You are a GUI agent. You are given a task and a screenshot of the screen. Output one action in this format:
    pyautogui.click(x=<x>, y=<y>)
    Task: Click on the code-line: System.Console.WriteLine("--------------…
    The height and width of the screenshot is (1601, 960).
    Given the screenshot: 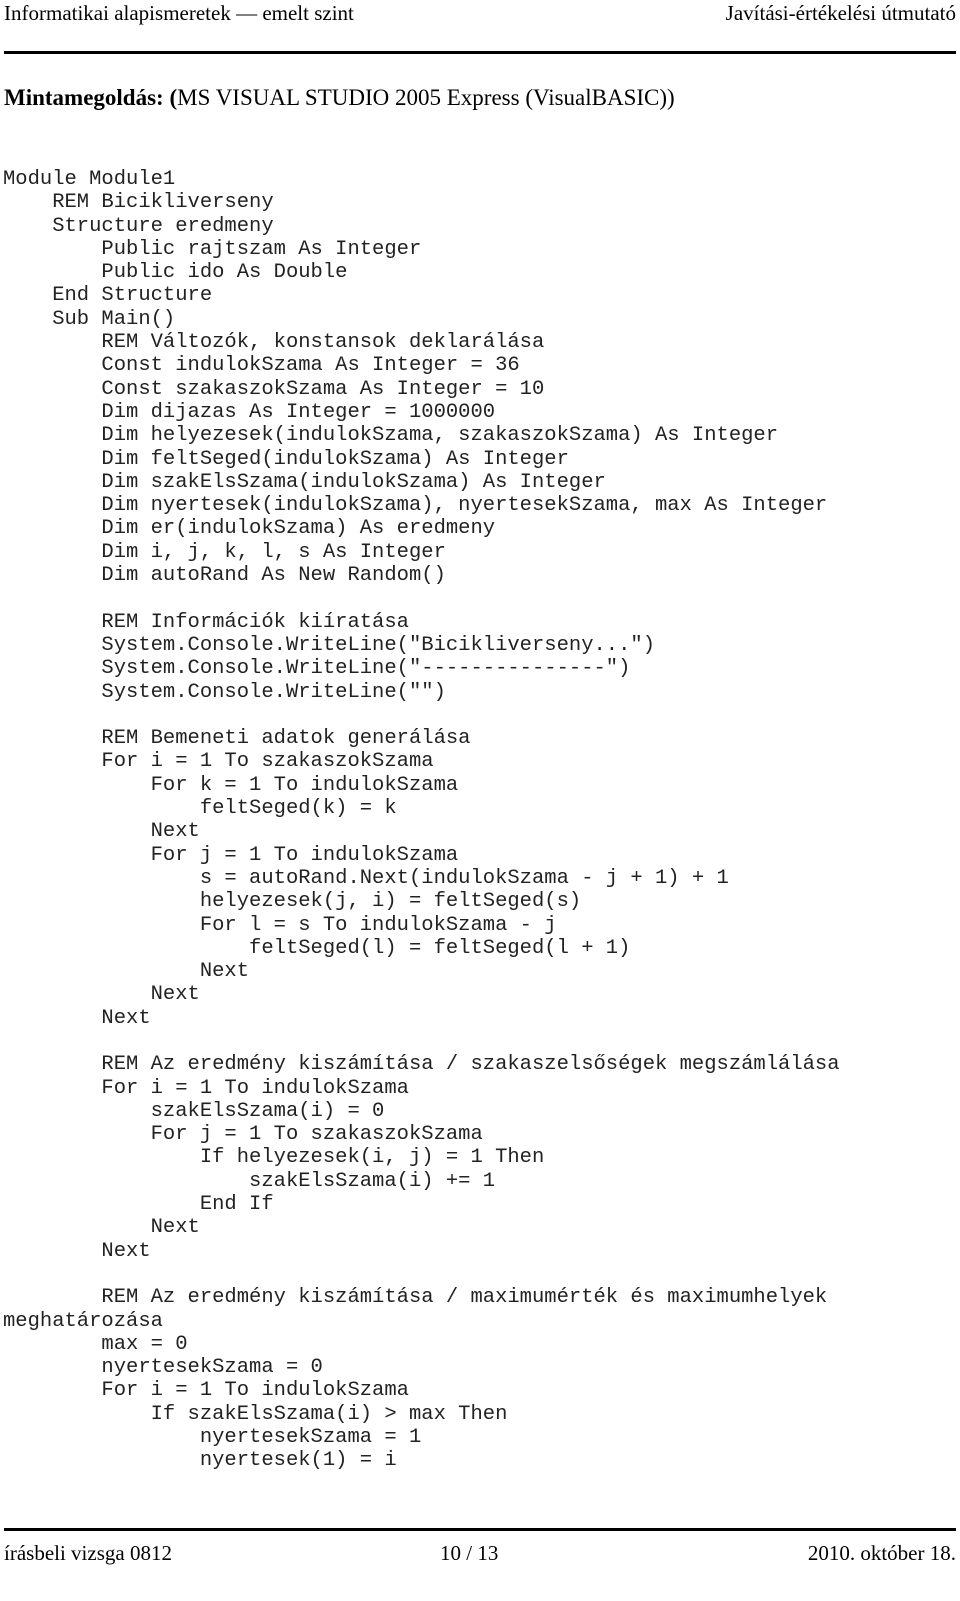 What is the action you would take?
    pyautogui.click(x=317, y=669)
    